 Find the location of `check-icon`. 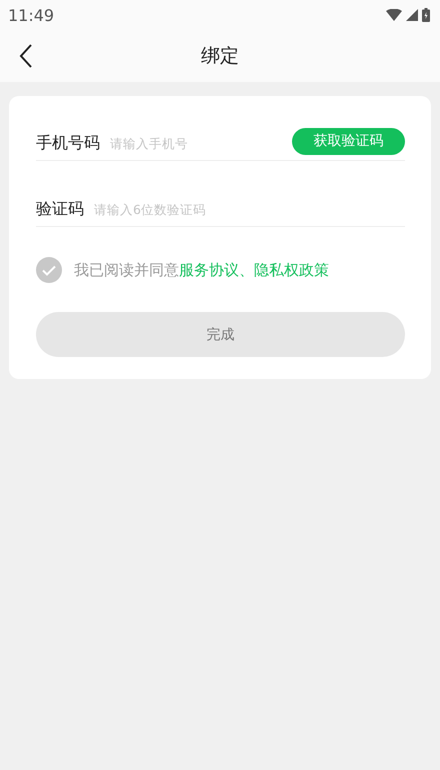

check-icon is located at coordinates (49, 270).